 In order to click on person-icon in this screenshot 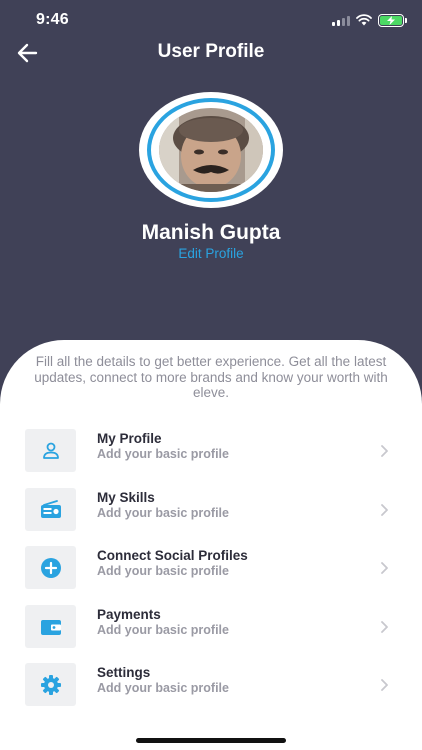, I will do `click(50, 450)`.